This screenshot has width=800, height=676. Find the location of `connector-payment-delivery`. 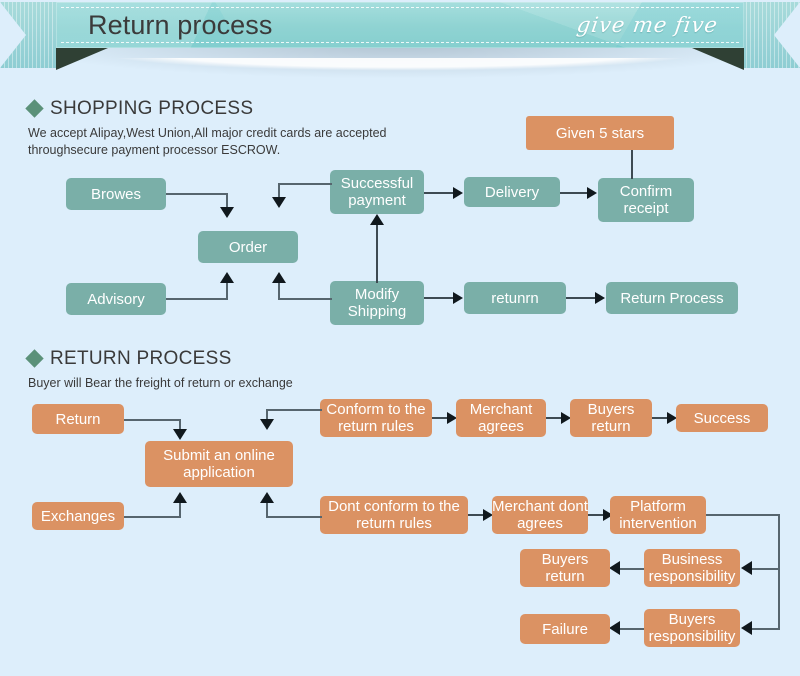

connector-payment-delivery is located at coordinates (439, 193).